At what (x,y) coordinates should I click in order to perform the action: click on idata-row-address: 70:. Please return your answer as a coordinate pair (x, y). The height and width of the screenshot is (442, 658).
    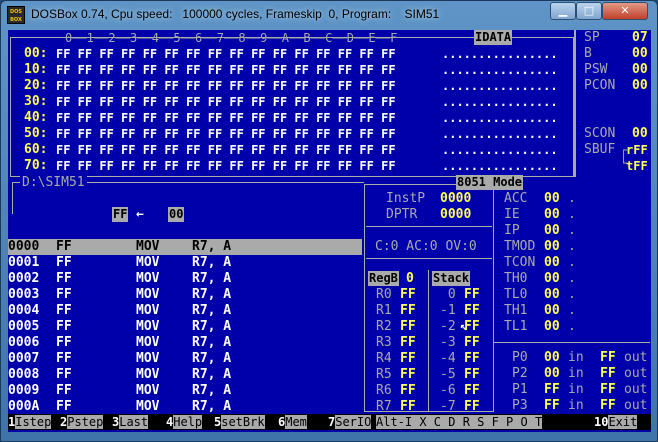
    Looking at the image, I should click on (36, 165).